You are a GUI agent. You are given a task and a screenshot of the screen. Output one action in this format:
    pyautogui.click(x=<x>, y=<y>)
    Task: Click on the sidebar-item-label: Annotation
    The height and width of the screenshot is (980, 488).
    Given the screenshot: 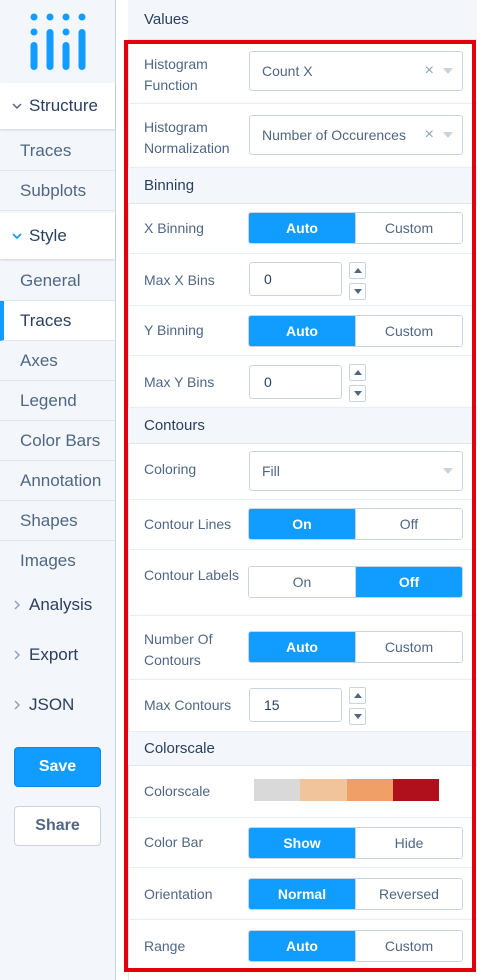 What is the action you would take?
    pyautogui.click(x=61, y=480)
    